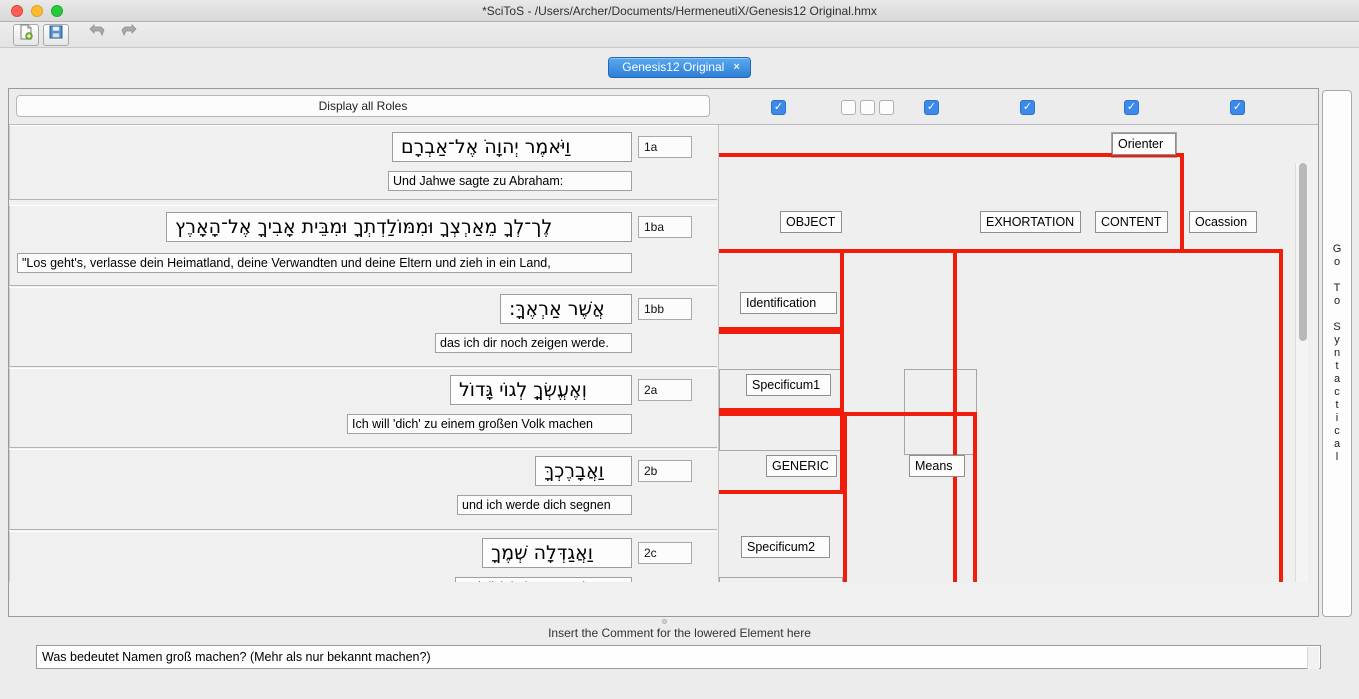 Image resolution: width=1359 pixels, height=699 pixels. What do you see at coordinates (679, 35) in the screenshot?
I see `main-toolbar` at bounding box center [679, 35].